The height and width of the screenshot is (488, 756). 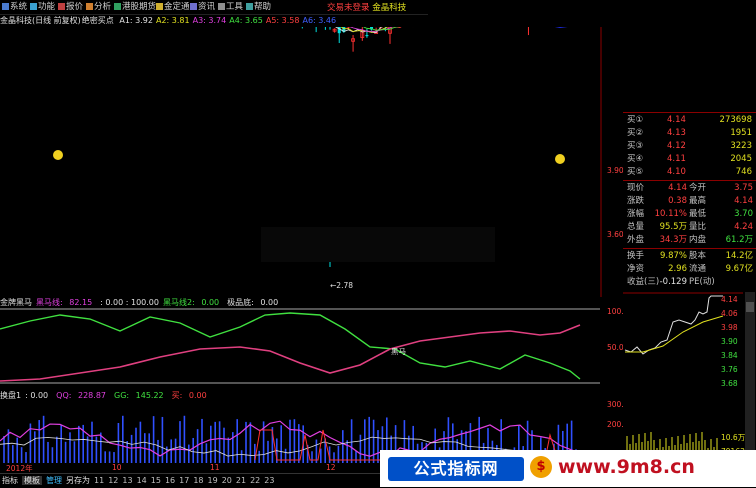 What do you see at coordinates (99, 480) in the screenshot?
I see `tab-num: 11` at bounding box center [99, 480].